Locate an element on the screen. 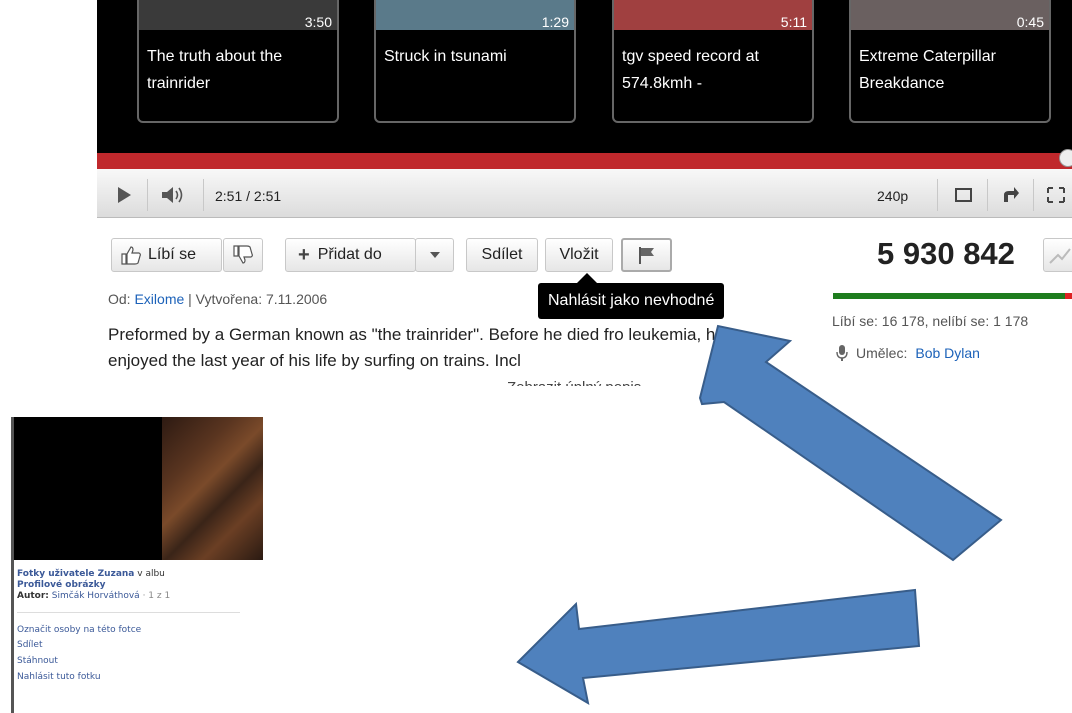  arrow-to-tooltip is located at coordinates (850, 443).